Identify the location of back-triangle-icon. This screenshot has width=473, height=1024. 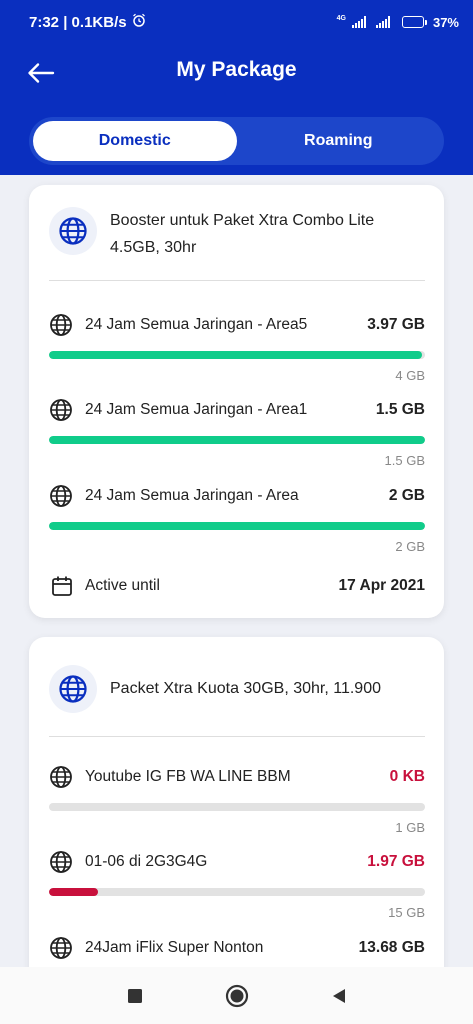
(338, 995).